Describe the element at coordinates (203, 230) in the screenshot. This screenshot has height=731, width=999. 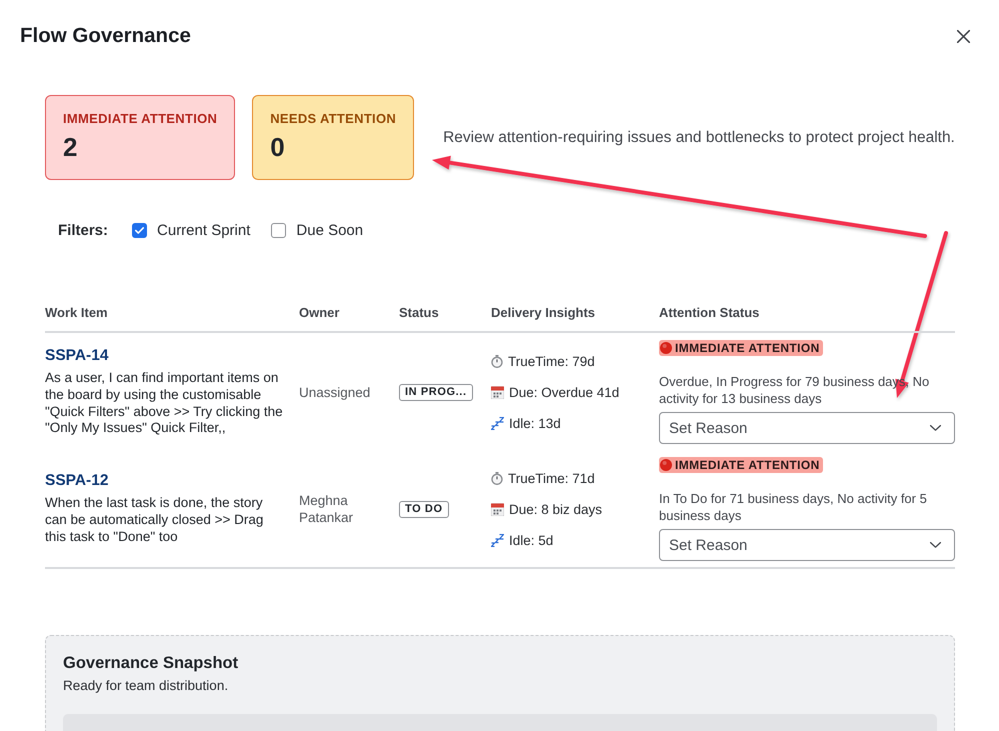
I see `checkbox-label: Current Sprint` at that location.